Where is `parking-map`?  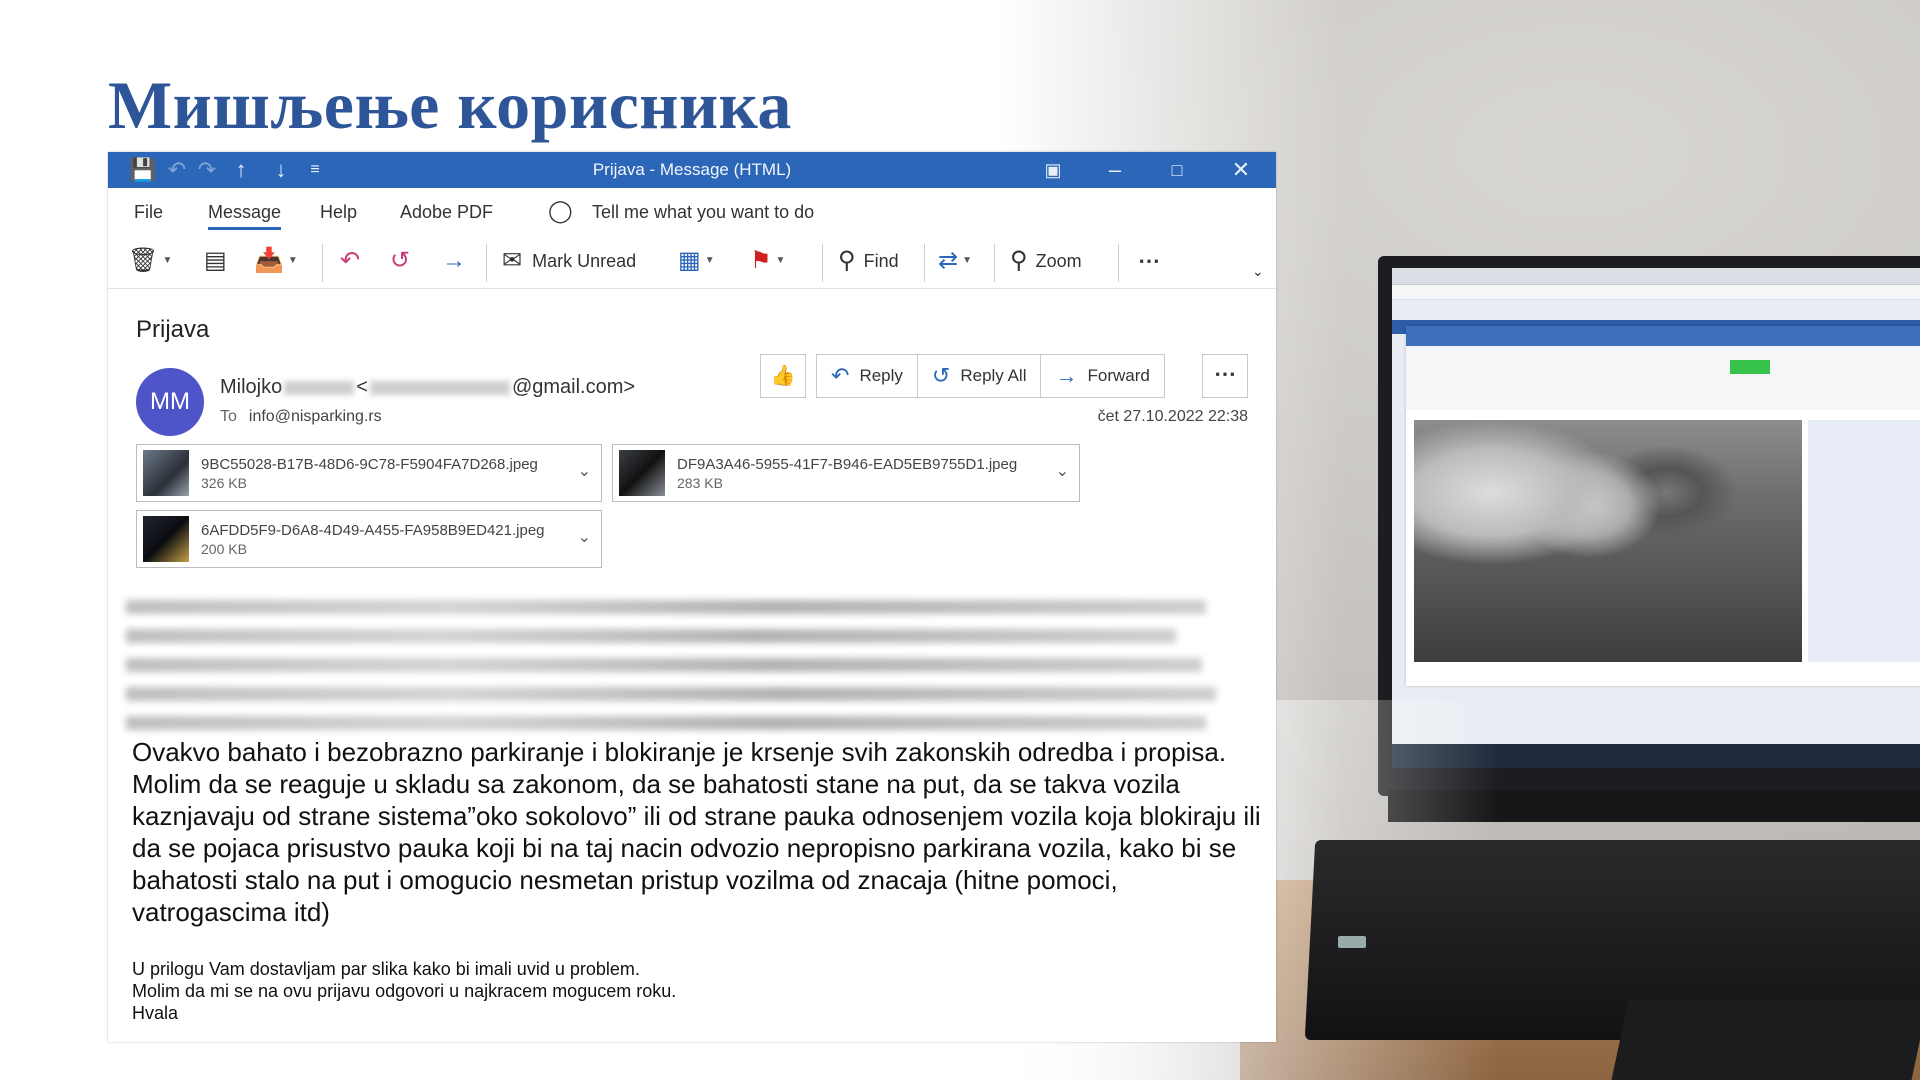
parking-map is located at coordinates (1864, 541).